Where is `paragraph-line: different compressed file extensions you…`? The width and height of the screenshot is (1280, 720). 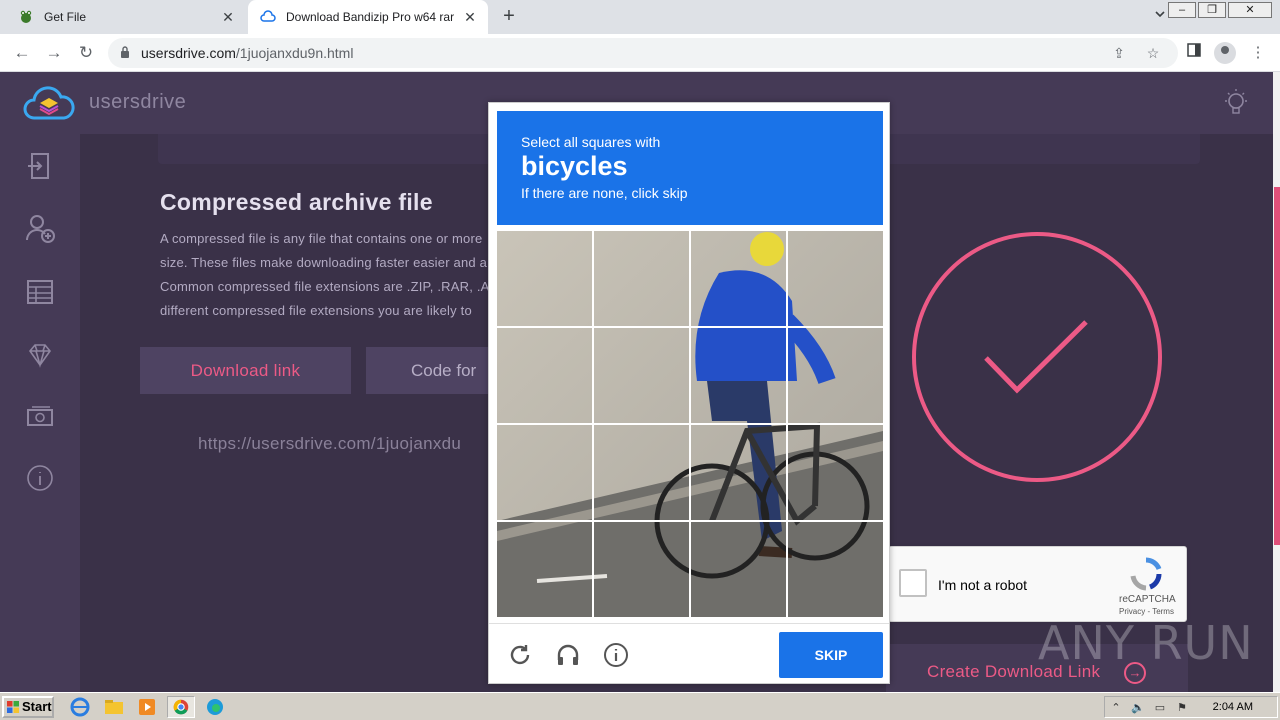 paragraph-line: different compressed file extensions you… is located at coordinates (316, 310).